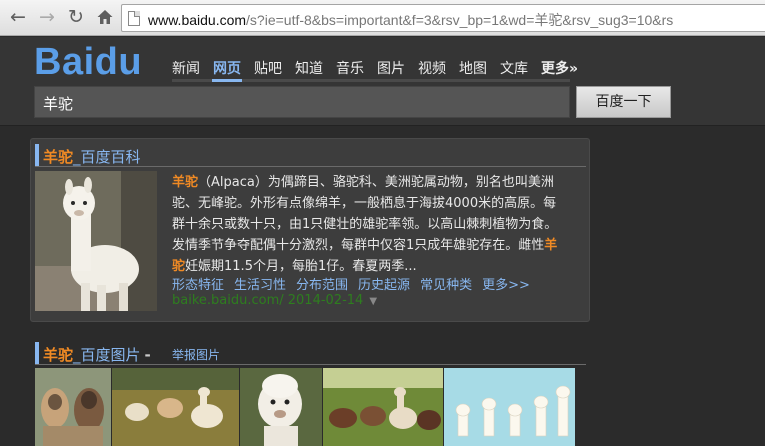  What do you see at coordinates (105, 17) in the screenshot?
I see `home-icon` at bounding box center [105, 17].